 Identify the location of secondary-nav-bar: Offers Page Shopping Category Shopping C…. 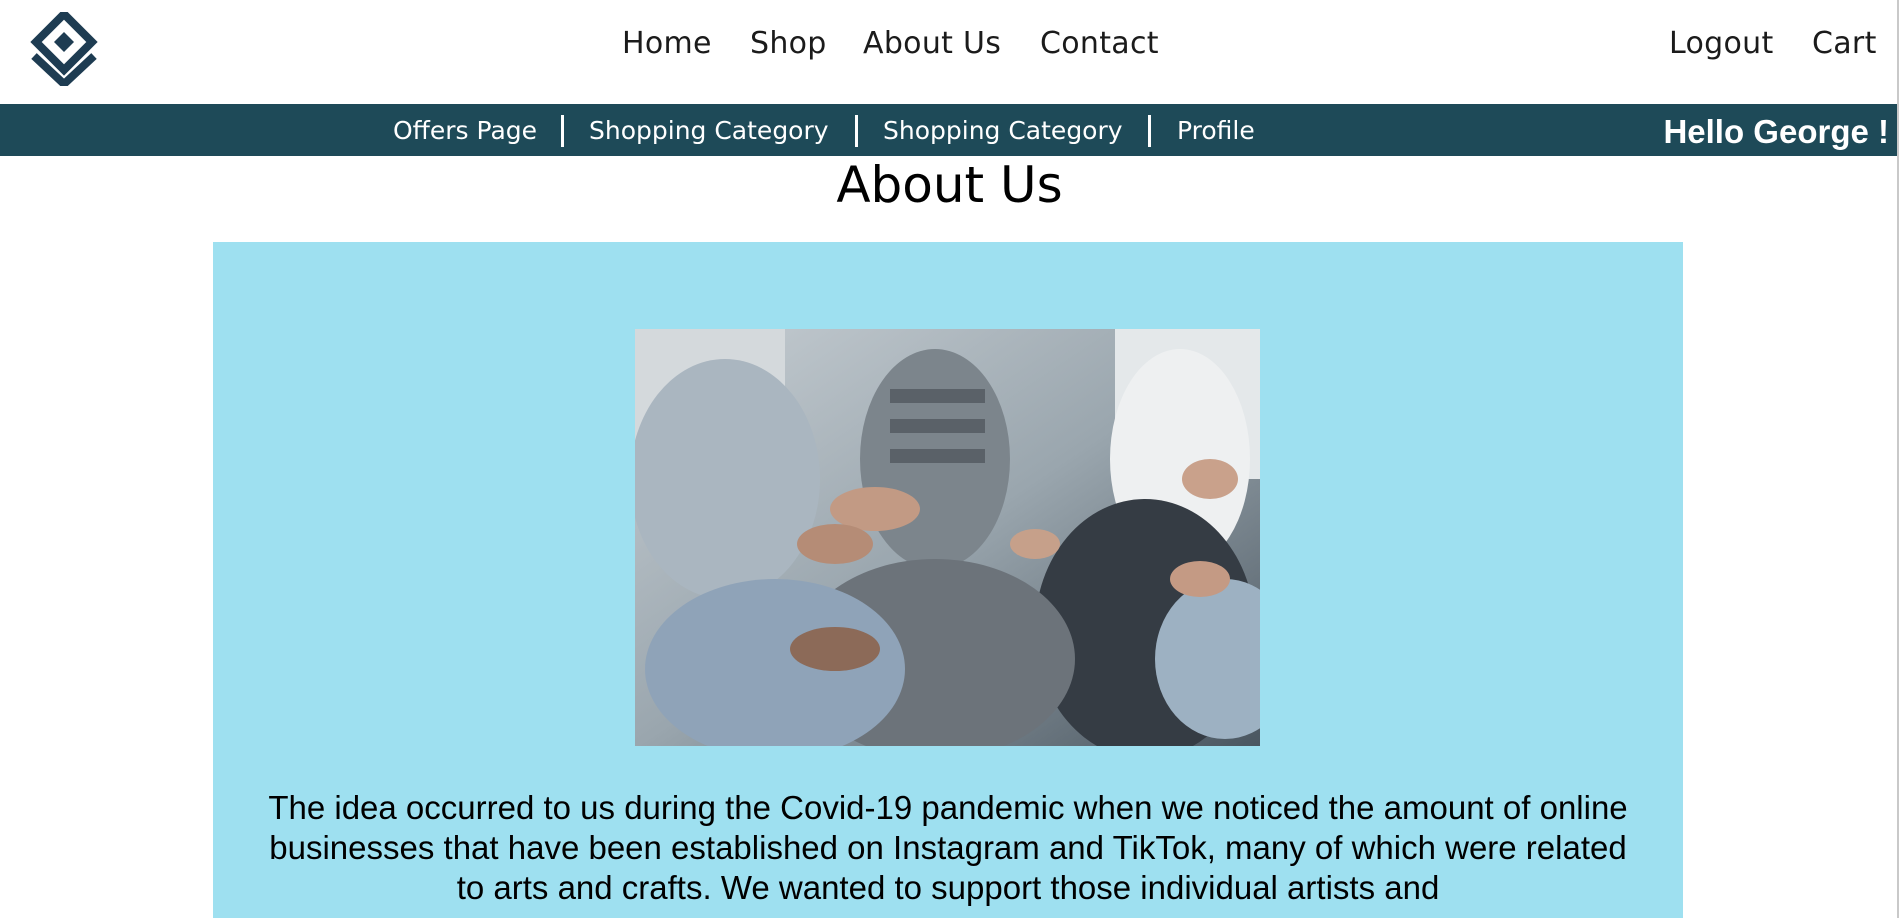
(949, 130).